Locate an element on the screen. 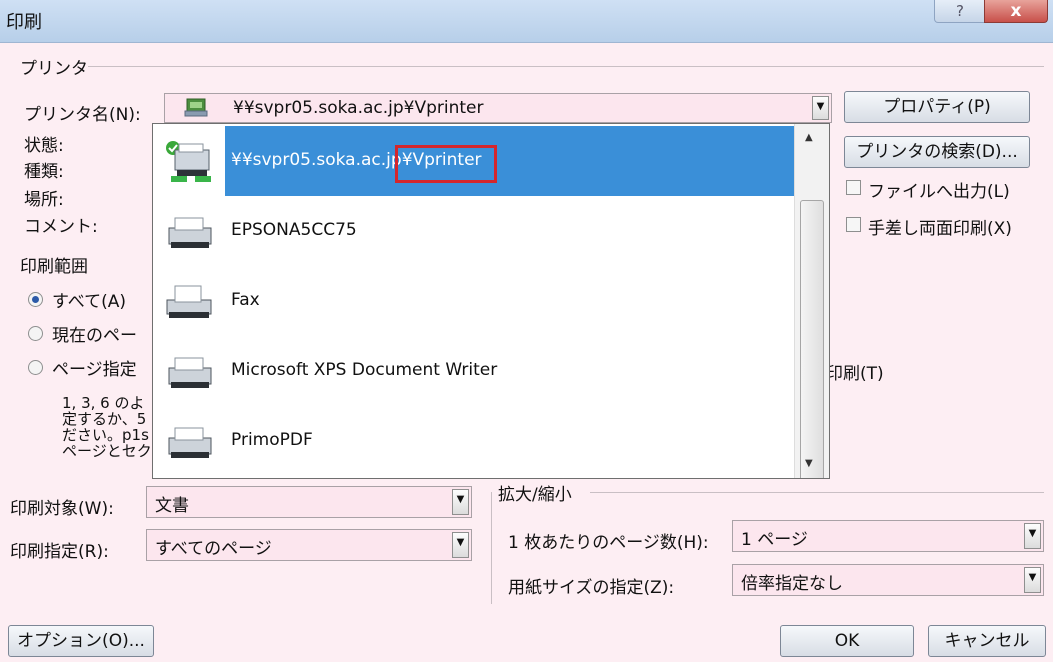 This screenshot has height=662, width=1053. printer-name-label: プリンタ名(N): is located at coordinates (82, 115).